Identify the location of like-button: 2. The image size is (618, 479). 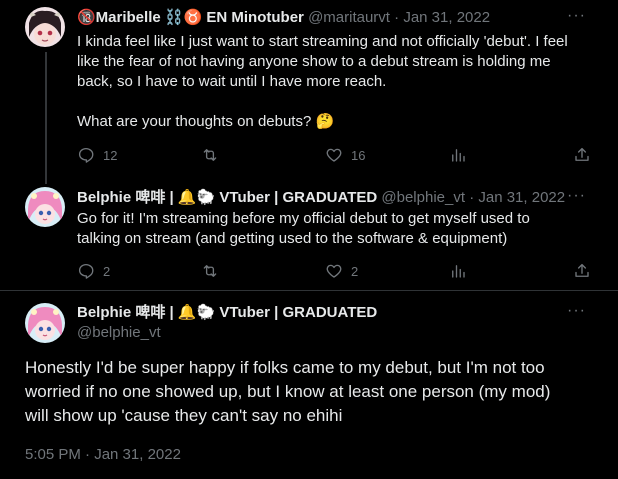
(341, 271).